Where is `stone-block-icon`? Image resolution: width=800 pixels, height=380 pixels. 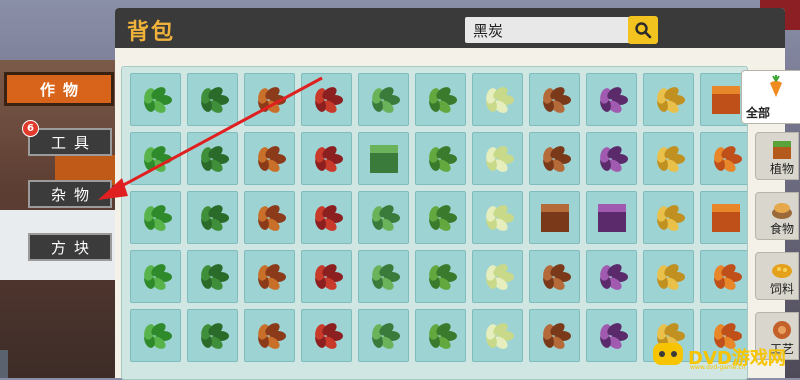
stone-block-icon is located at coordinates (725, 217).